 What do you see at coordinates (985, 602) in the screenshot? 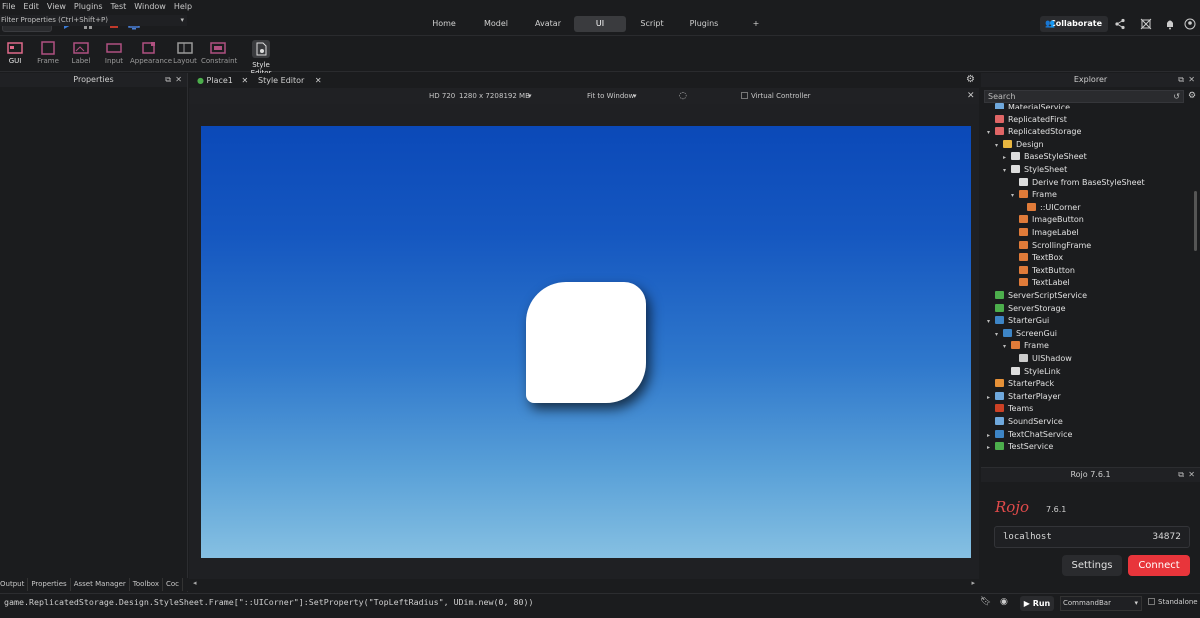
I see `bookmark-icon: 🔖︎` at bounding box center [985, 602].